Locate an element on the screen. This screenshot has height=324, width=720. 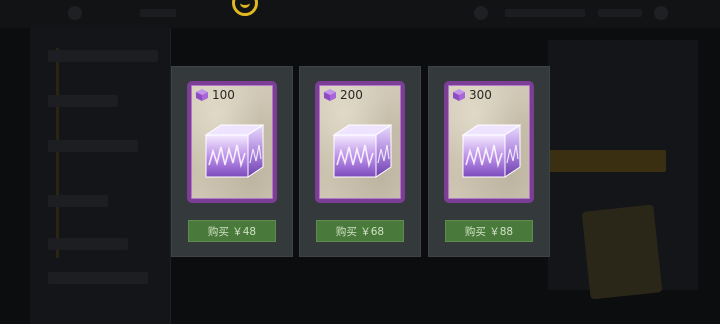
background-resource-icon is located at coordinates (481, 13).